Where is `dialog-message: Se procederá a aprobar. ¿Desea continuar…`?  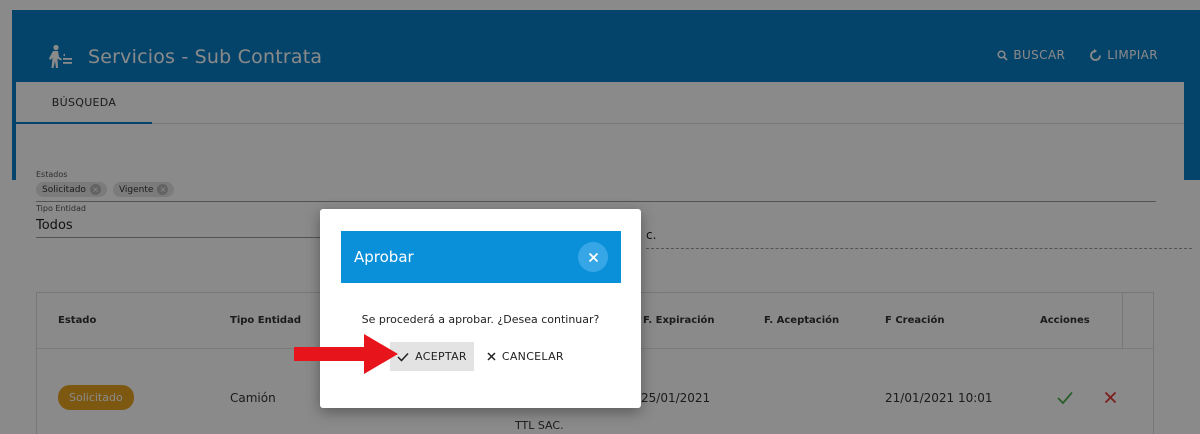 dialog-message: Se procederá a aprobar. ¿Desea continuar… is located at coordinates (480, 319).